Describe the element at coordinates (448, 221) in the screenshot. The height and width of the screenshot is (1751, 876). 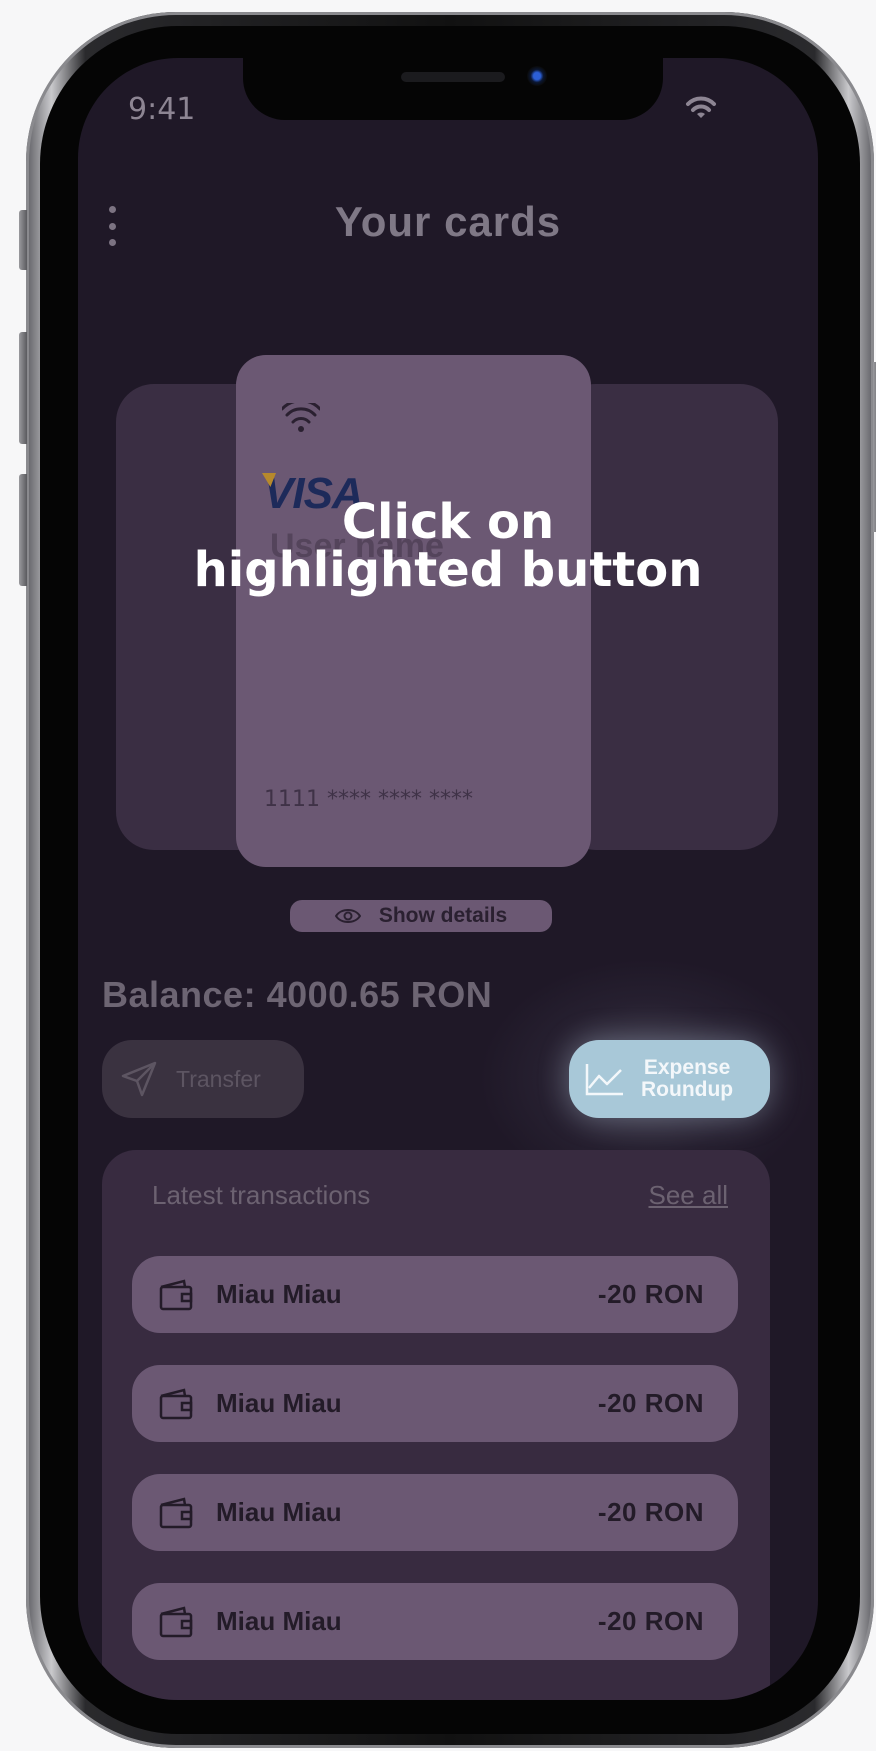
I see `page-title: Your cards` at that location.